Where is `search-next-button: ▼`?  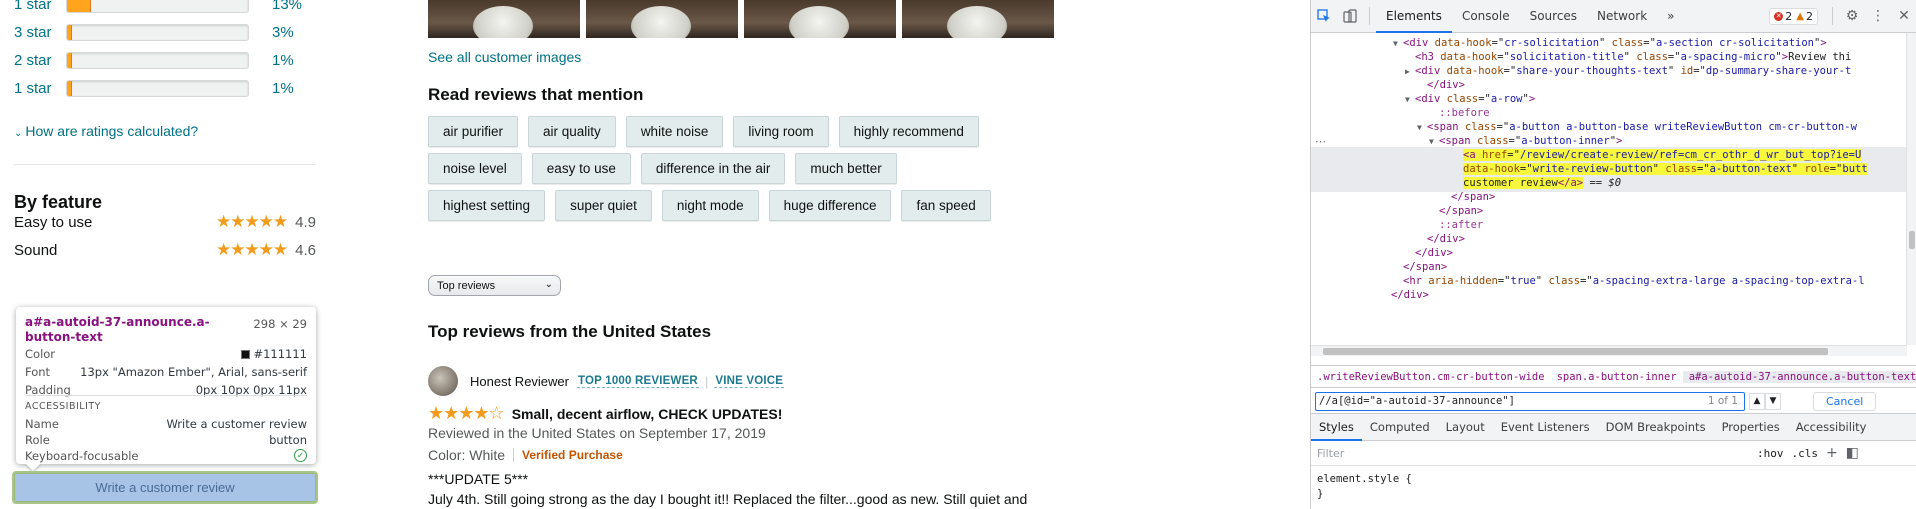
search-next-button: ▼ is located at coordinates (1773, 401).